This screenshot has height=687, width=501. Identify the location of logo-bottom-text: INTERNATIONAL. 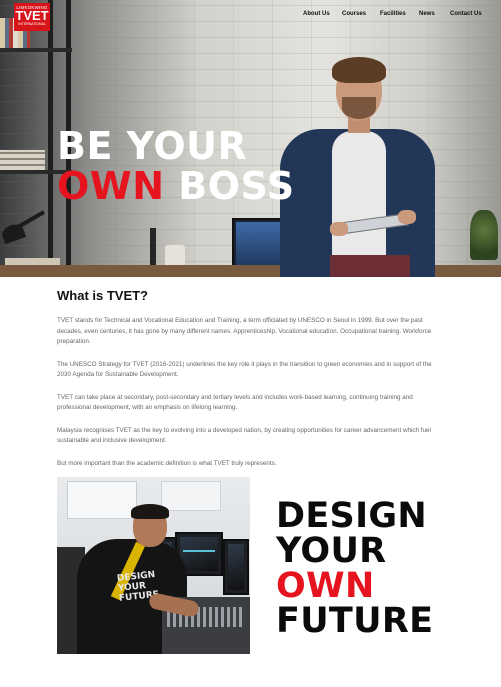
(32, 24).